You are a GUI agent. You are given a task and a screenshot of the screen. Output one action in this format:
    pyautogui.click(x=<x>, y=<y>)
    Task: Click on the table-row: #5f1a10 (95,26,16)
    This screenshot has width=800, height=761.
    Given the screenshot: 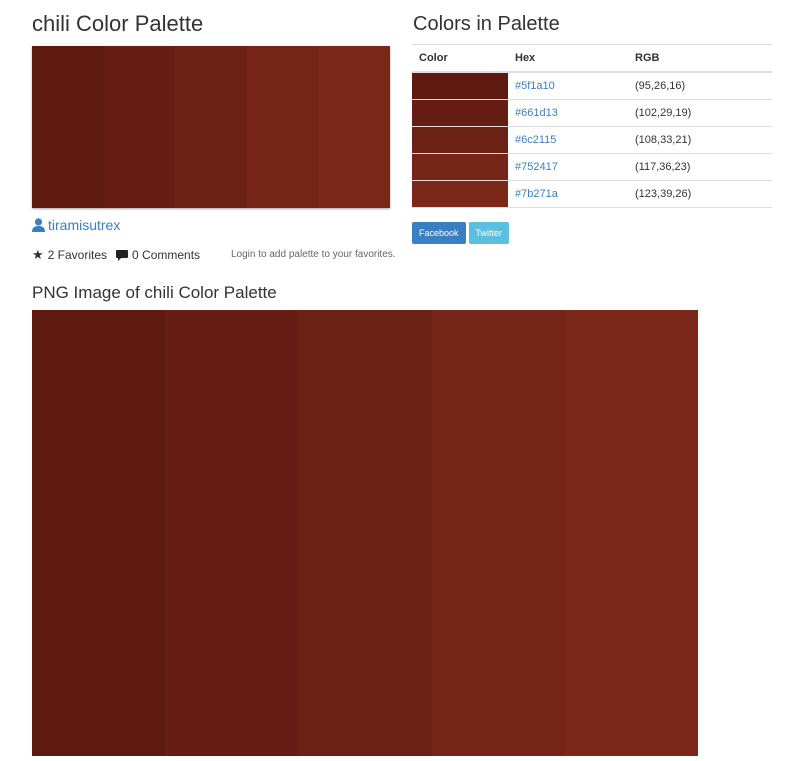 What is the action you would take?
    pyautogui.click(x=592, y=86)
    